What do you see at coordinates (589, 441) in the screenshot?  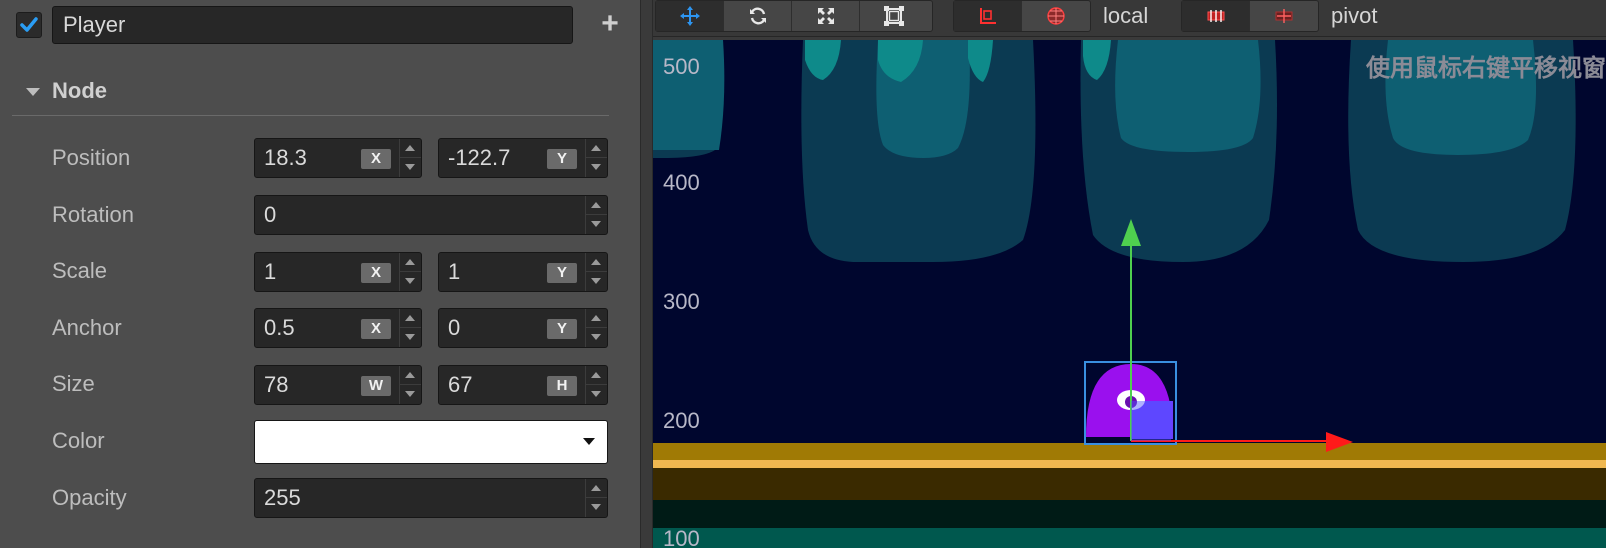 I see `dropdown-arrow-icon` at bounding box center [589, 441].